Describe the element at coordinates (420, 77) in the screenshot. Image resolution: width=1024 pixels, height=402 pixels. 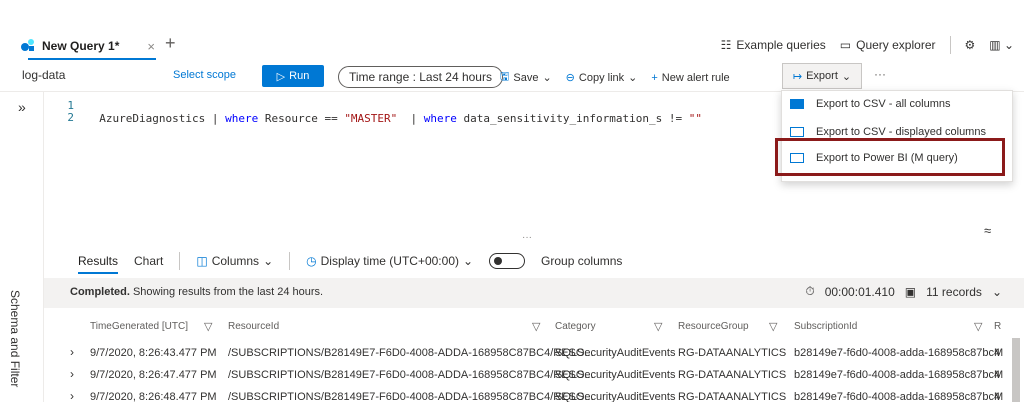
I see `time-range-button: Time range : Last 24 hours` at that location.